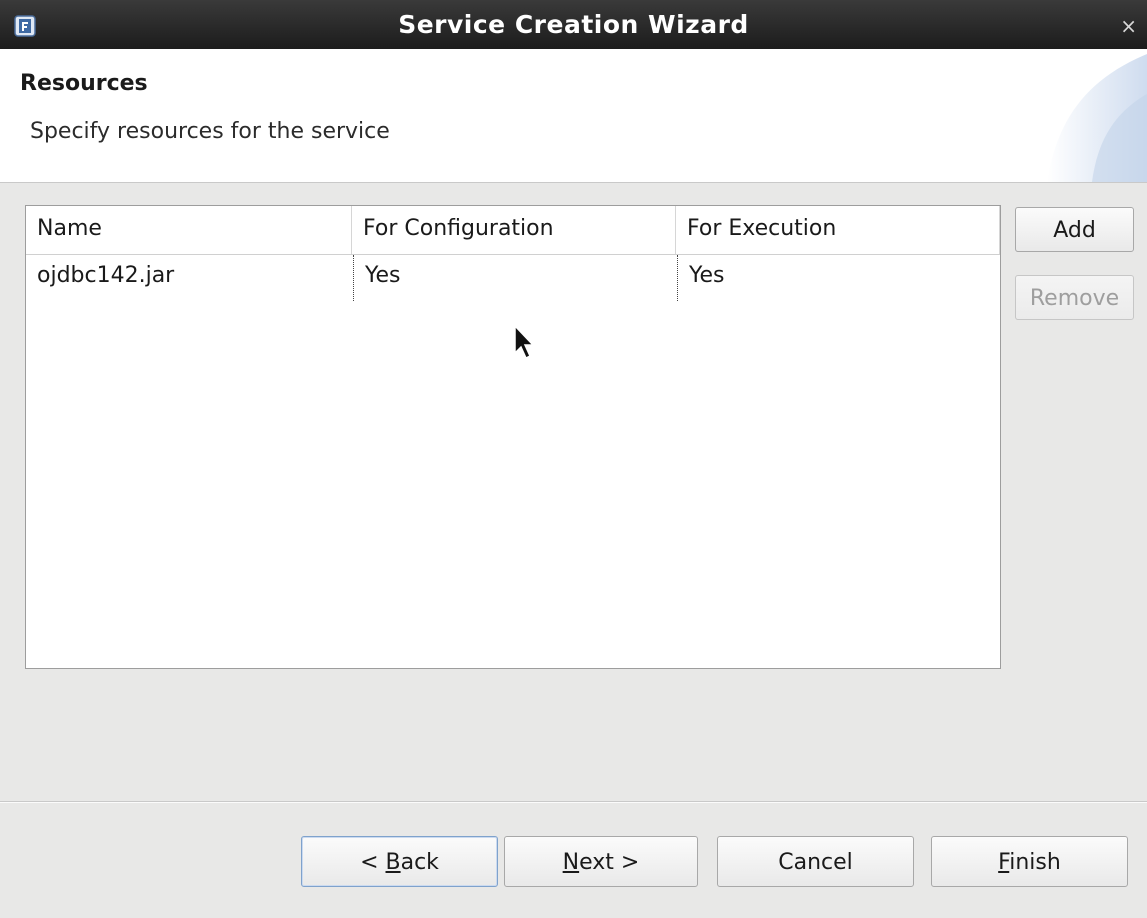  I want to click on next-button: Next >, so click(601, 861).